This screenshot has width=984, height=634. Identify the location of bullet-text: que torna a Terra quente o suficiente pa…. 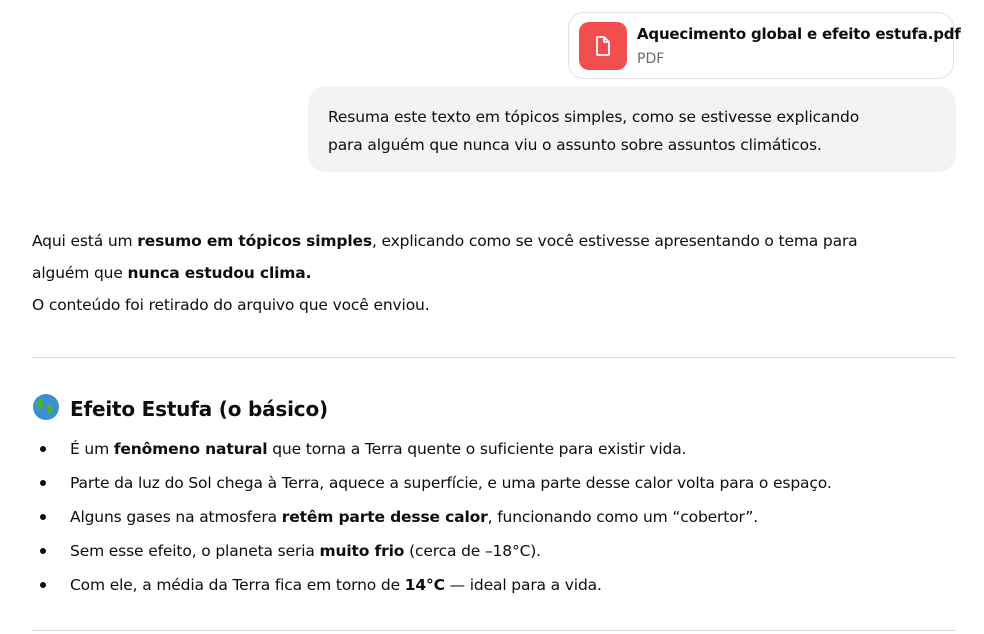
(477, 449).